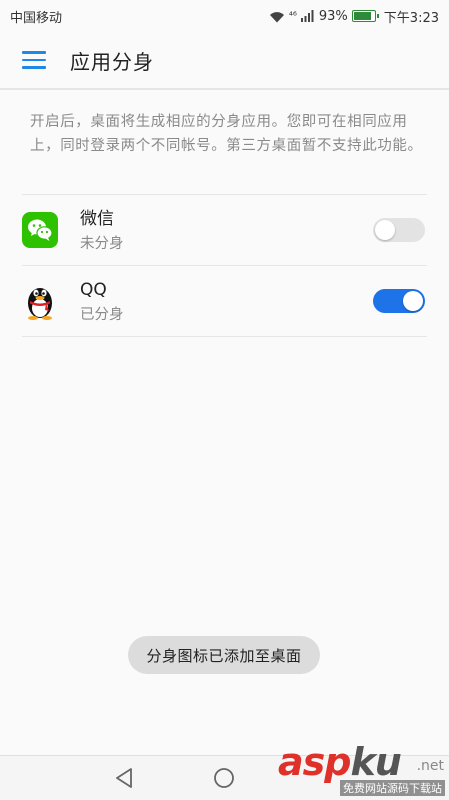 The height and width of the screenshot is (800, 449). I want to click on signal-icon, so click(307, 16).